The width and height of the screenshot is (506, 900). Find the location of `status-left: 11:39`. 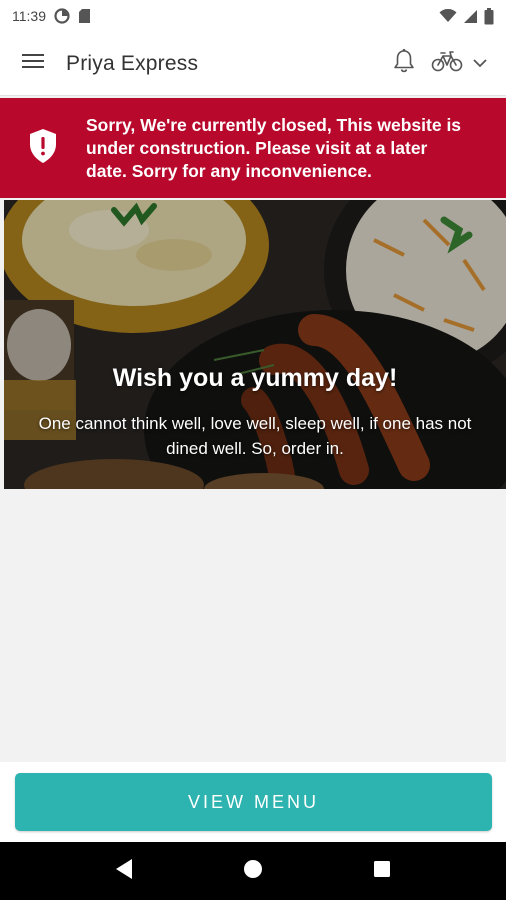

status-left: 11:39 is located at coordinates (51, 16).